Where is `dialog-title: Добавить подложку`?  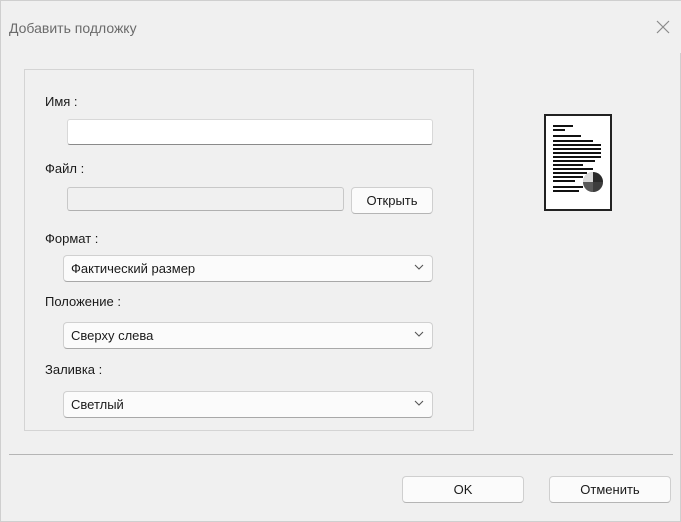
dialog-title: Добавить подложку is located at coordinates (73, 28).